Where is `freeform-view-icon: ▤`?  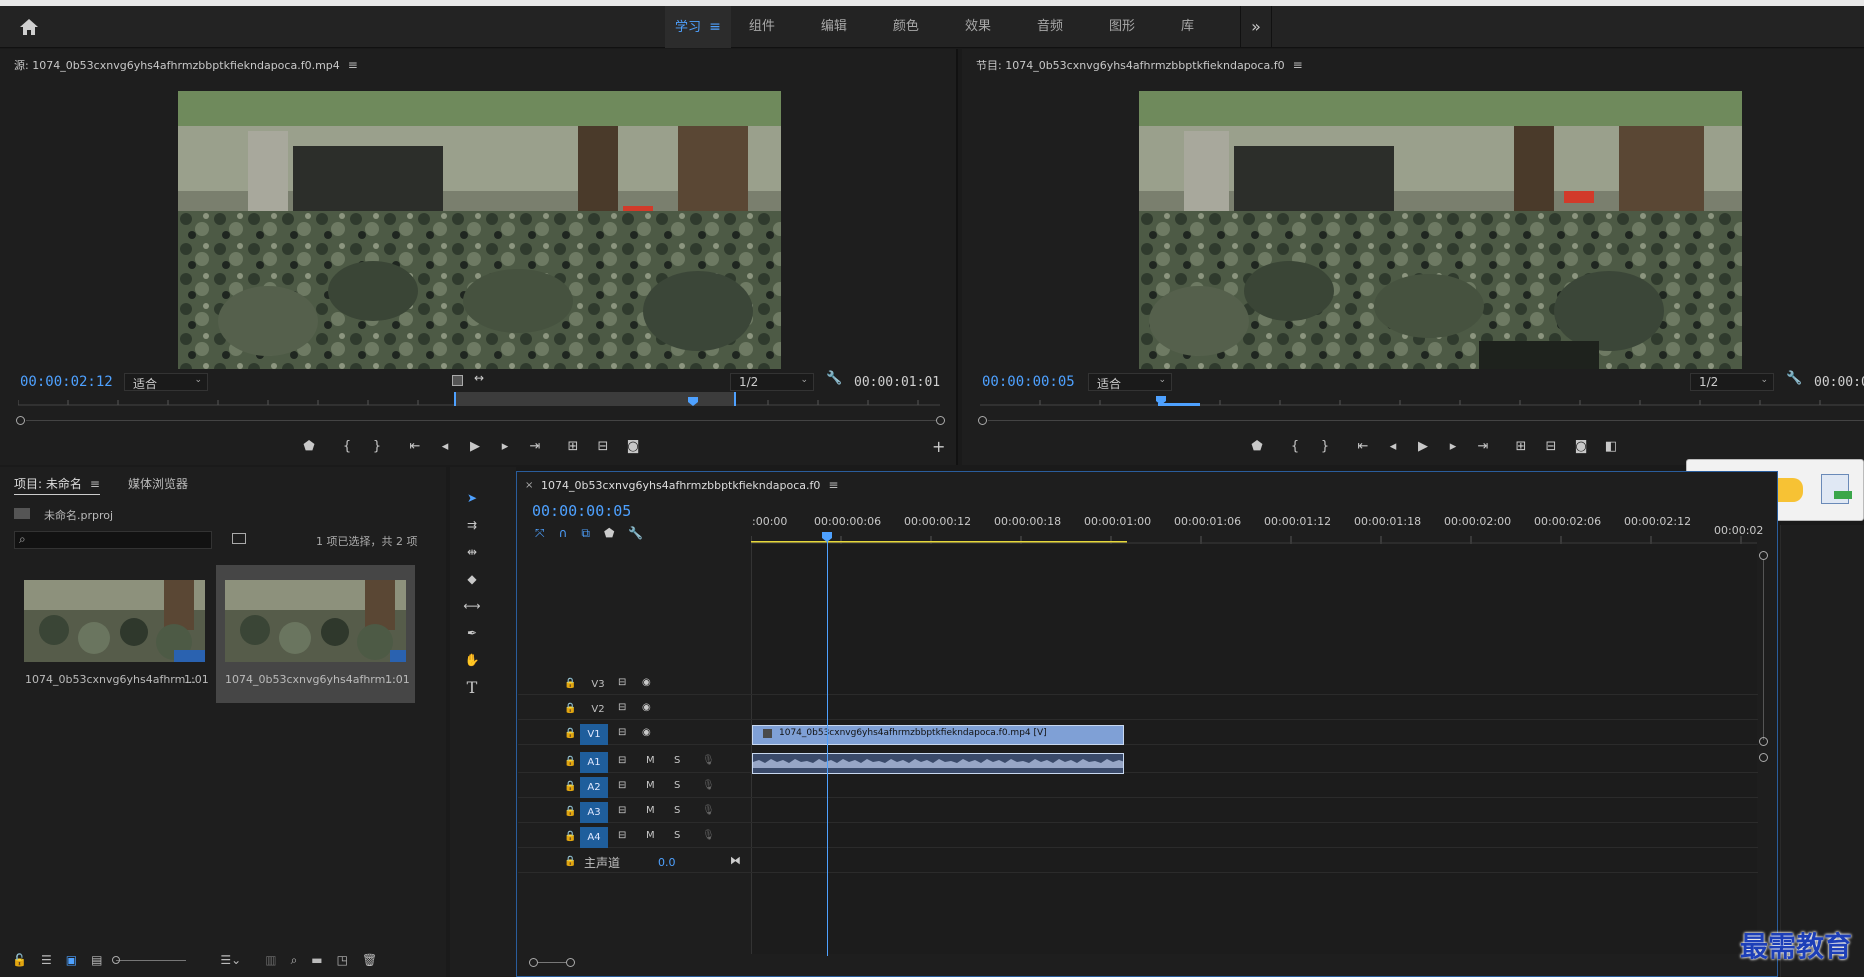 freeform-view-icon: ▤ is located at coordinates (96, 960).